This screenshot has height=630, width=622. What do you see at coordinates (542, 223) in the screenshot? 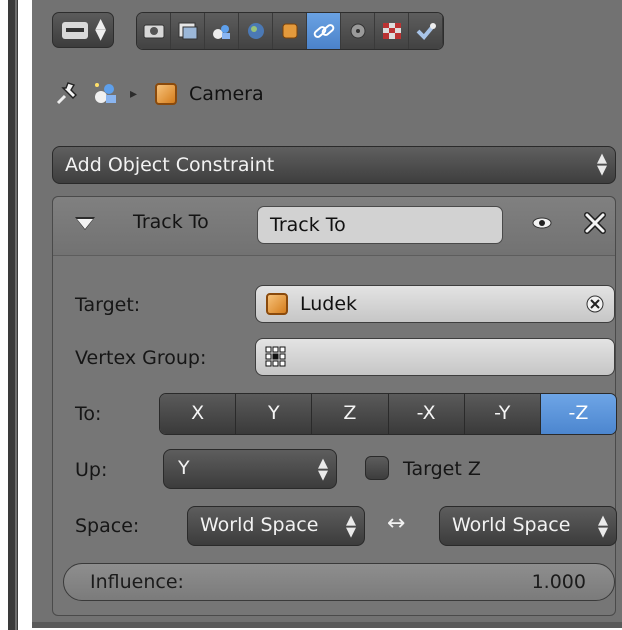
I see `eye-icon` at bounding box center [542, 223].